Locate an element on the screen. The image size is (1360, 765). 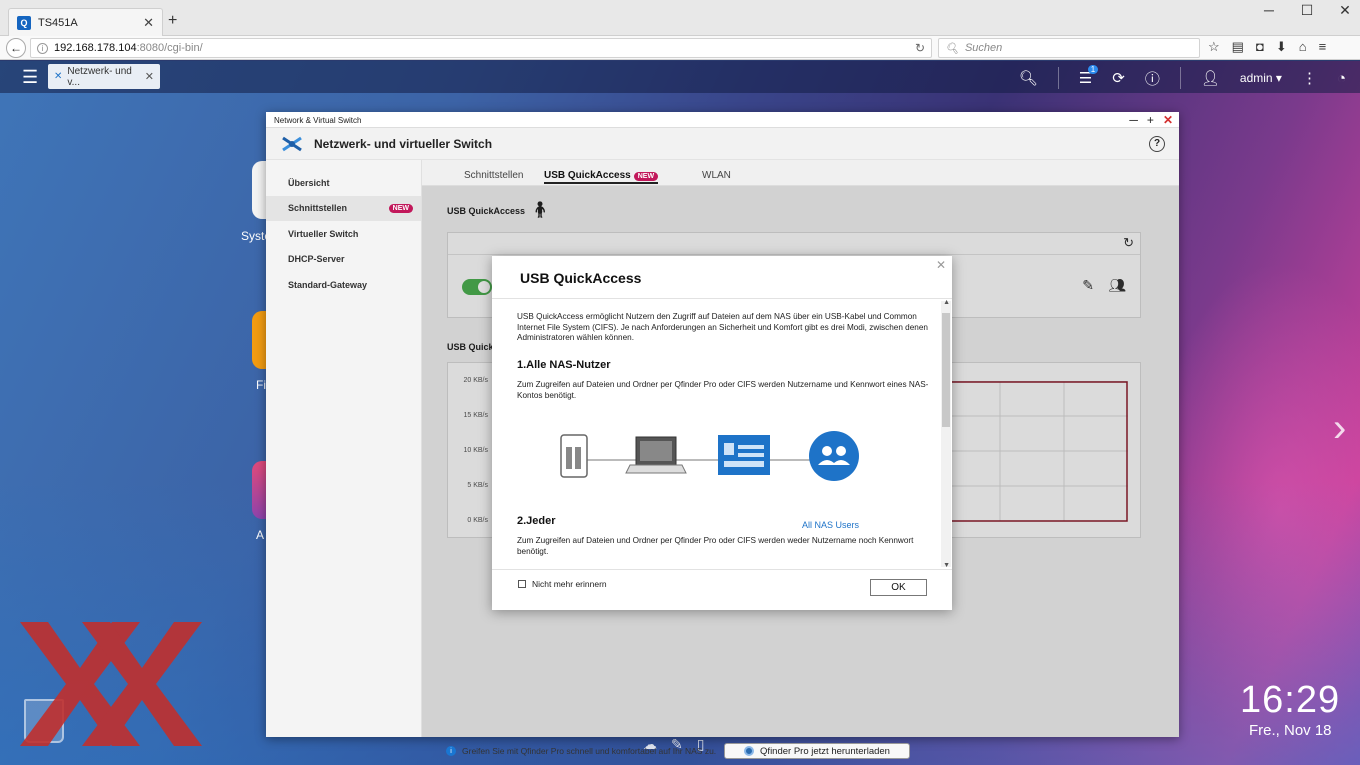
separator is located at coordinates (1058, 78).